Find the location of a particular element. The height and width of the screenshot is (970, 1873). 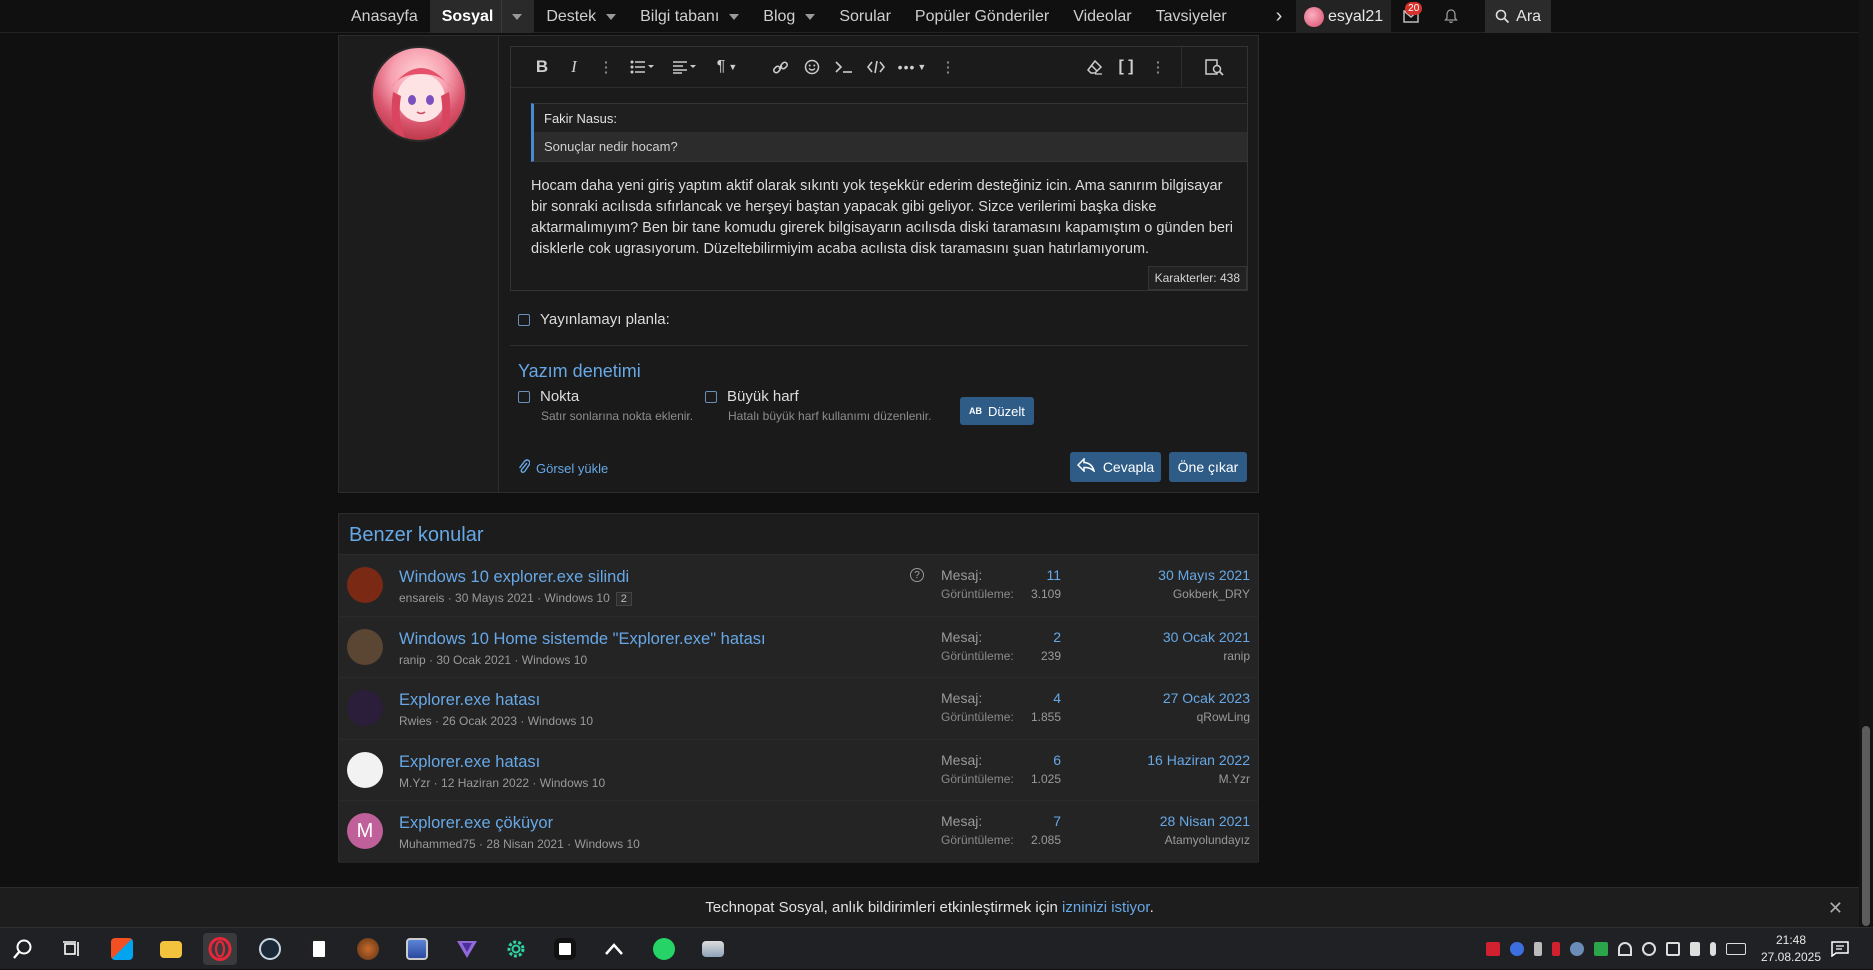

amd-icon is located at coordinates (1493, 949).